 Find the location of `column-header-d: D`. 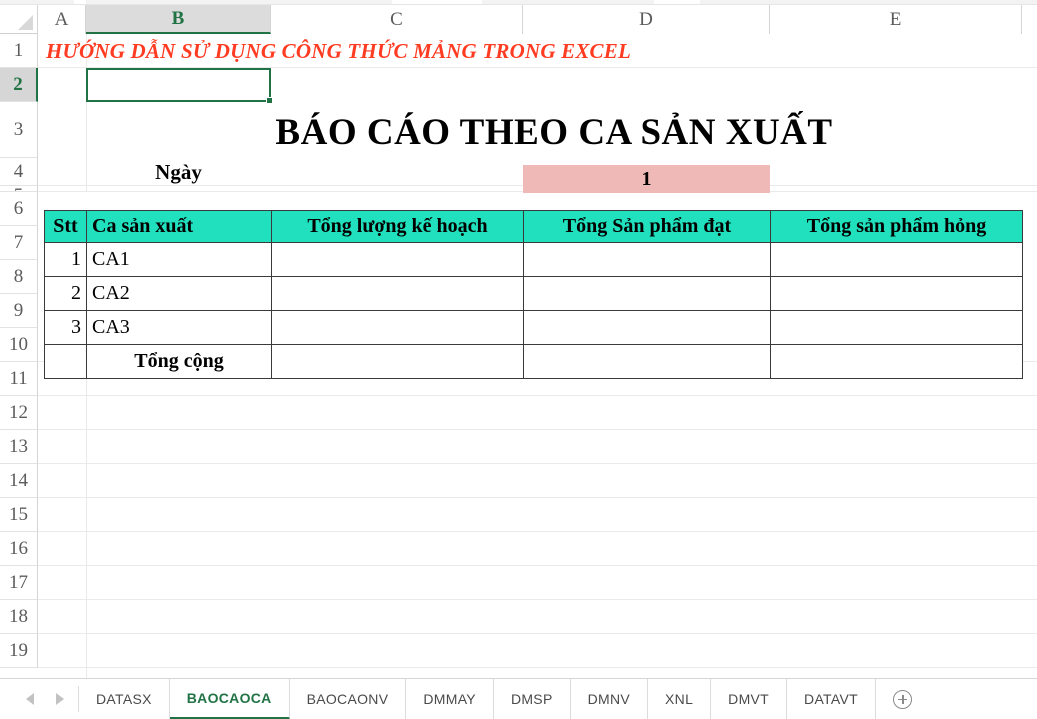

column-header-d: D is located at coordinates (646, 19).